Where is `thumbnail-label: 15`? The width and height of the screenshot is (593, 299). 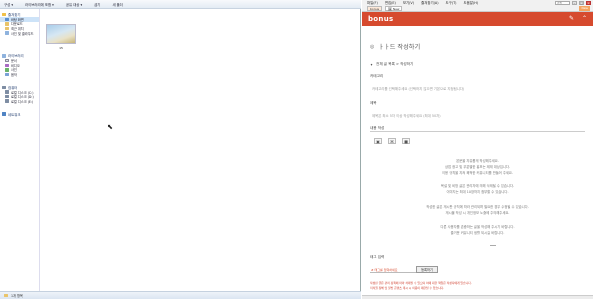
thumbnail-label: 15 is located at coordinates (61, 48).